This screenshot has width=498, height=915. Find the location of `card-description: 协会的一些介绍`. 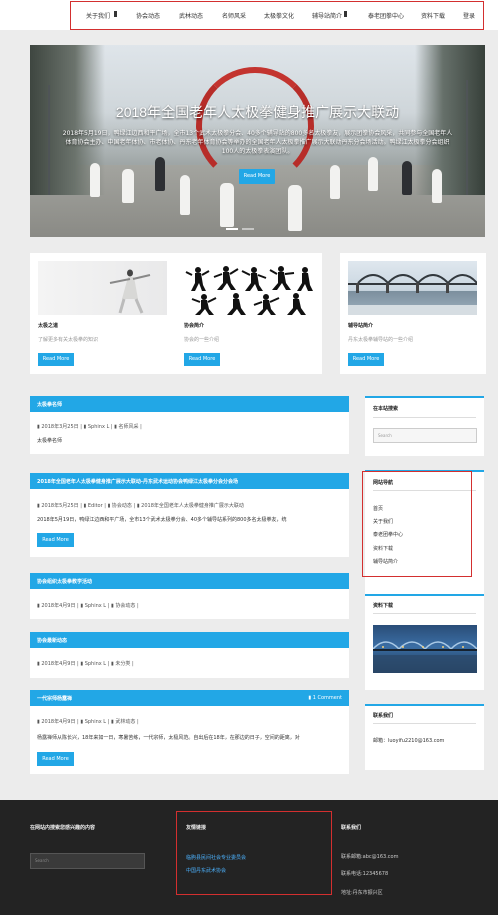

card-description: 协会的一些介绍 is located at coordinates (202, 340).